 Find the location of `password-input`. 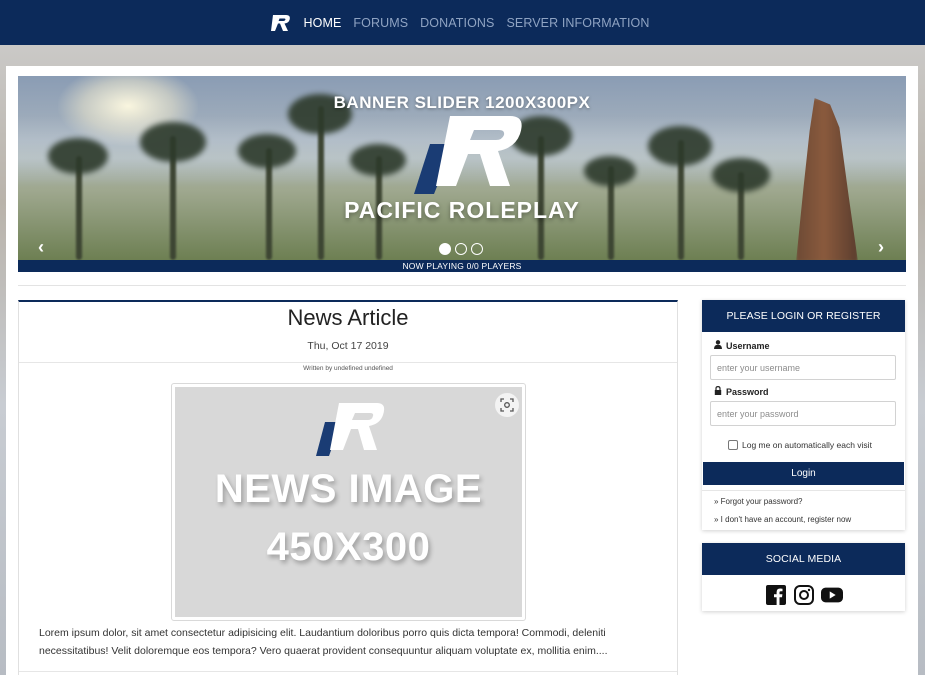

password-input is located at coordinates (803, 413).